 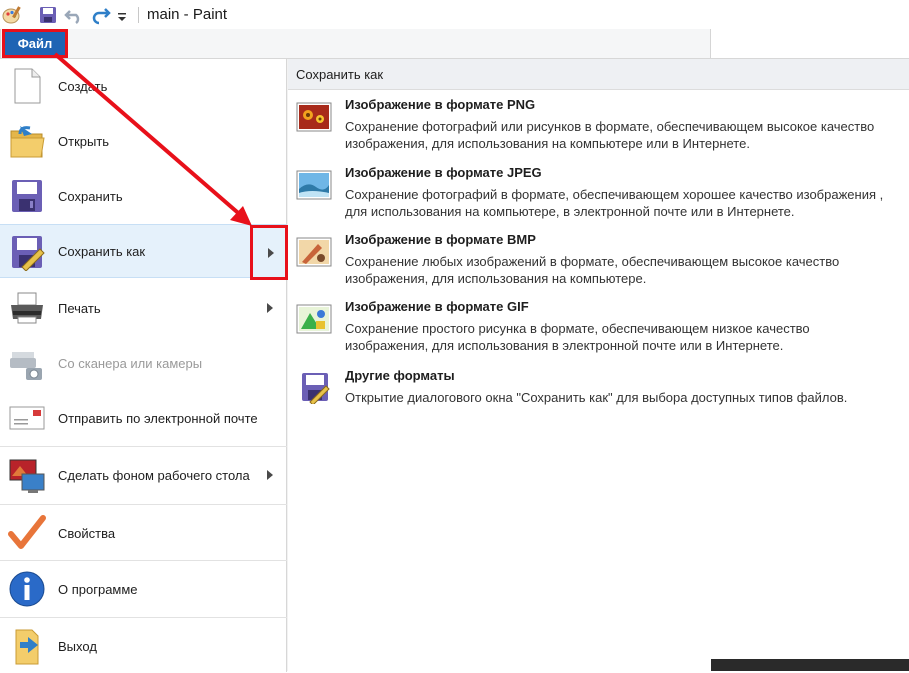 I want to click on format-title: Изображение в формате GIF, so click(x=437, y=306).